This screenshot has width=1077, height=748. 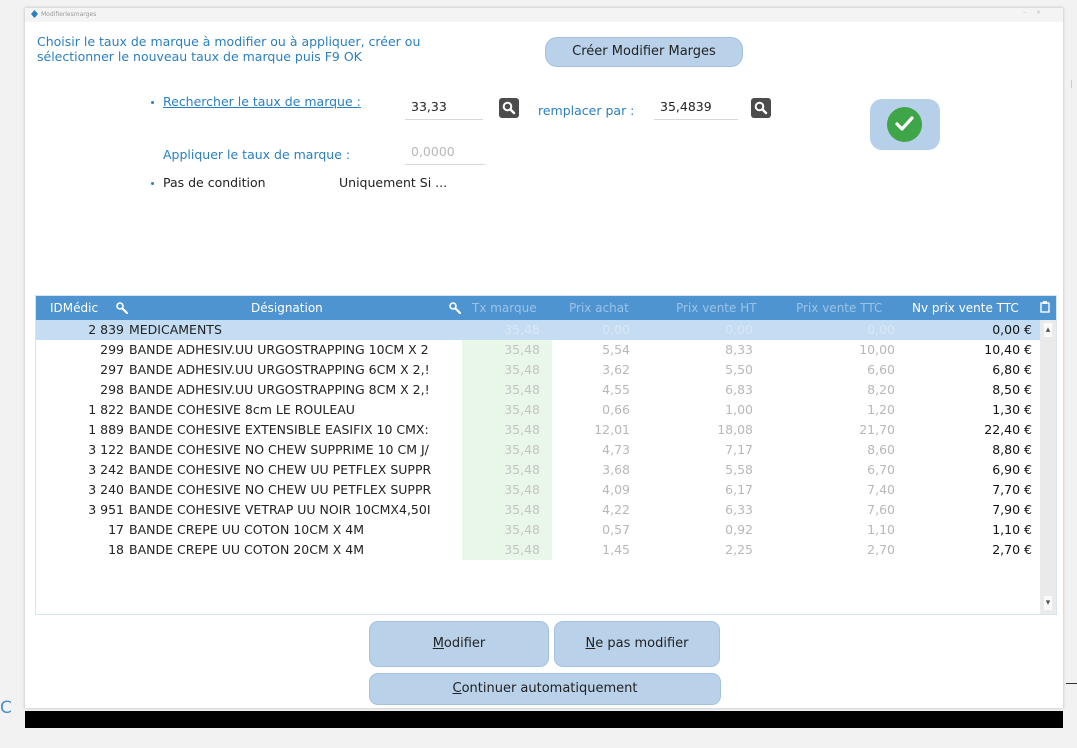 I want to click on do-not-modify-label-rest: e pas modifier, so click(x=642, y=643).